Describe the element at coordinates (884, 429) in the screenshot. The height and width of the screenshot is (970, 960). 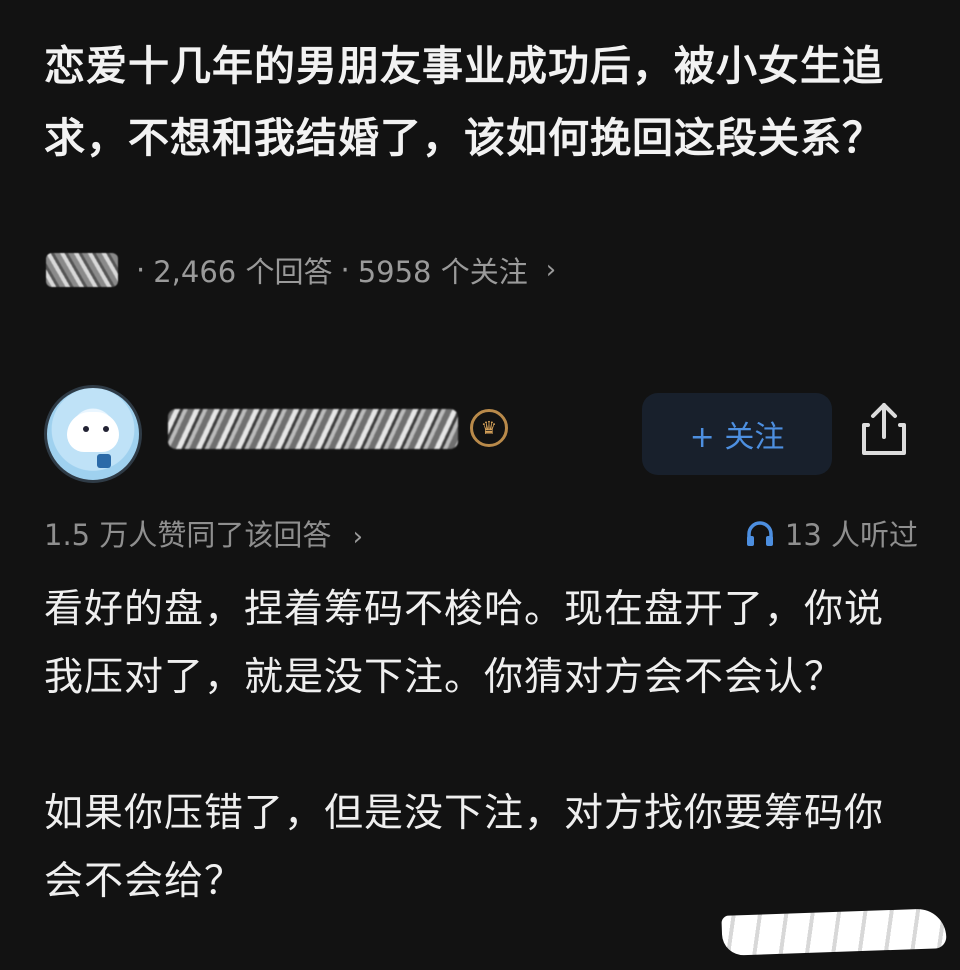
I see `share-icon` at that location.